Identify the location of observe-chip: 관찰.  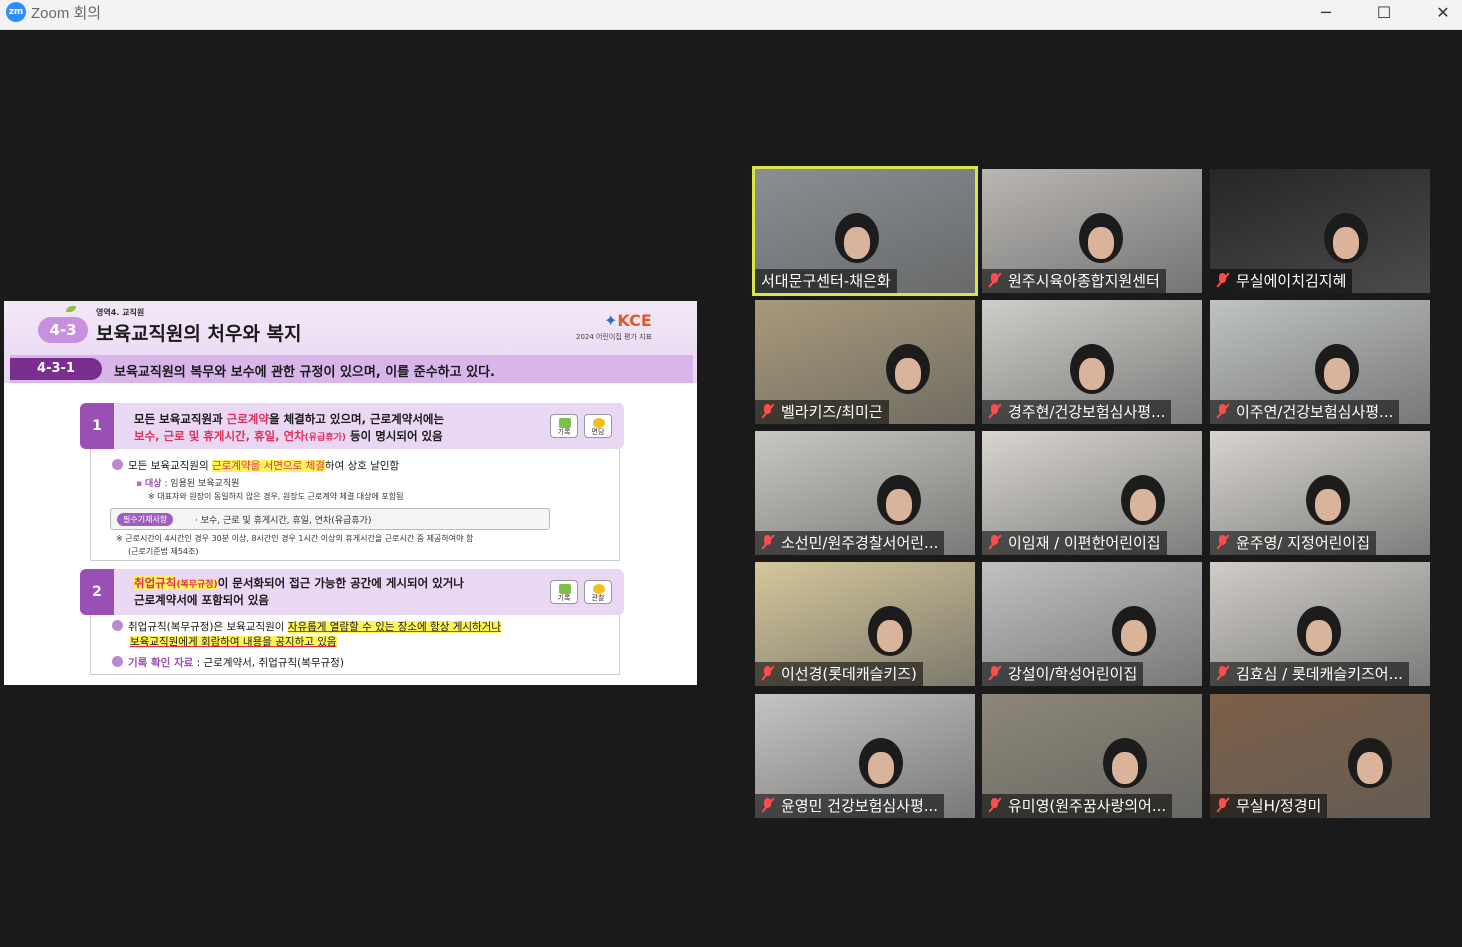
(598, 592).